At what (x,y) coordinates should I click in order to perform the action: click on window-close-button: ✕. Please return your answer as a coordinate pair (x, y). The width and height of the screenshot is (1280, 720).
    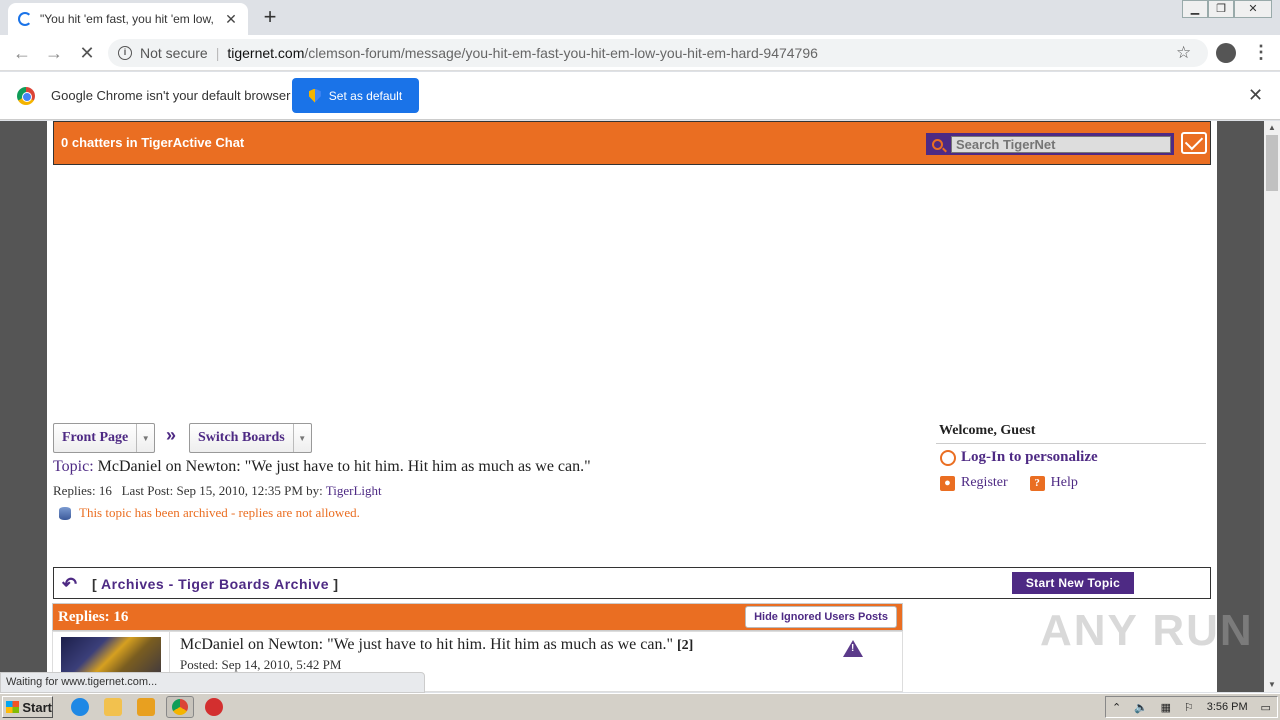
    Looking at the image, I should click on (1253, 9).